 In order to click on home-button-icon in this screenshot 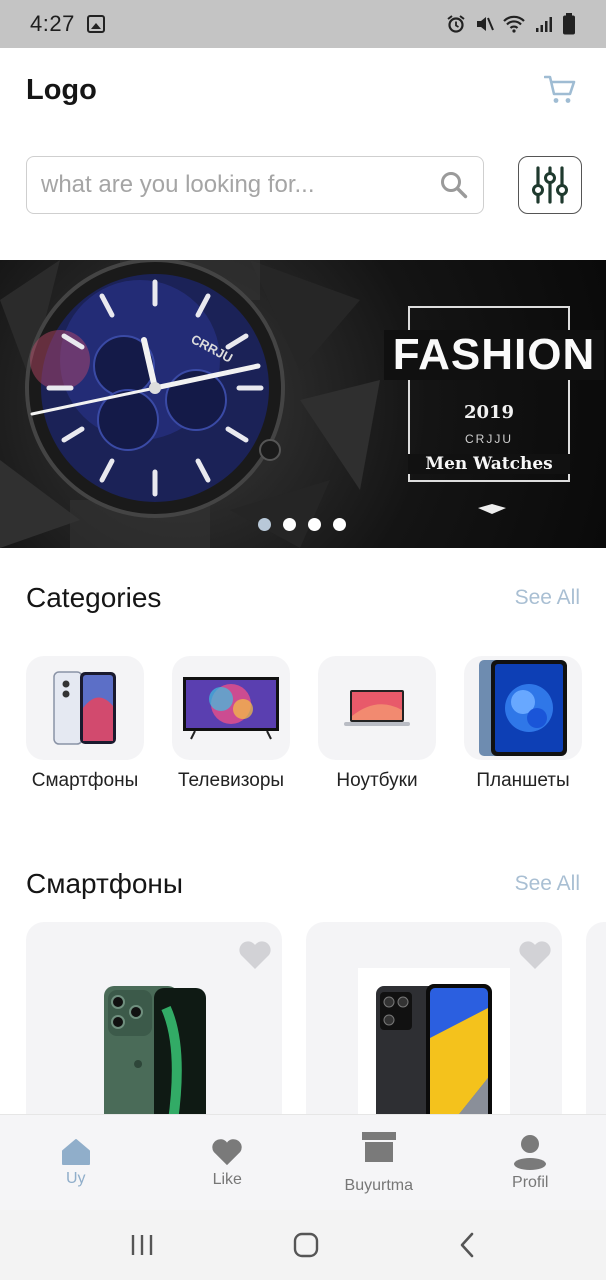, I will do `click(306, 1245)`.